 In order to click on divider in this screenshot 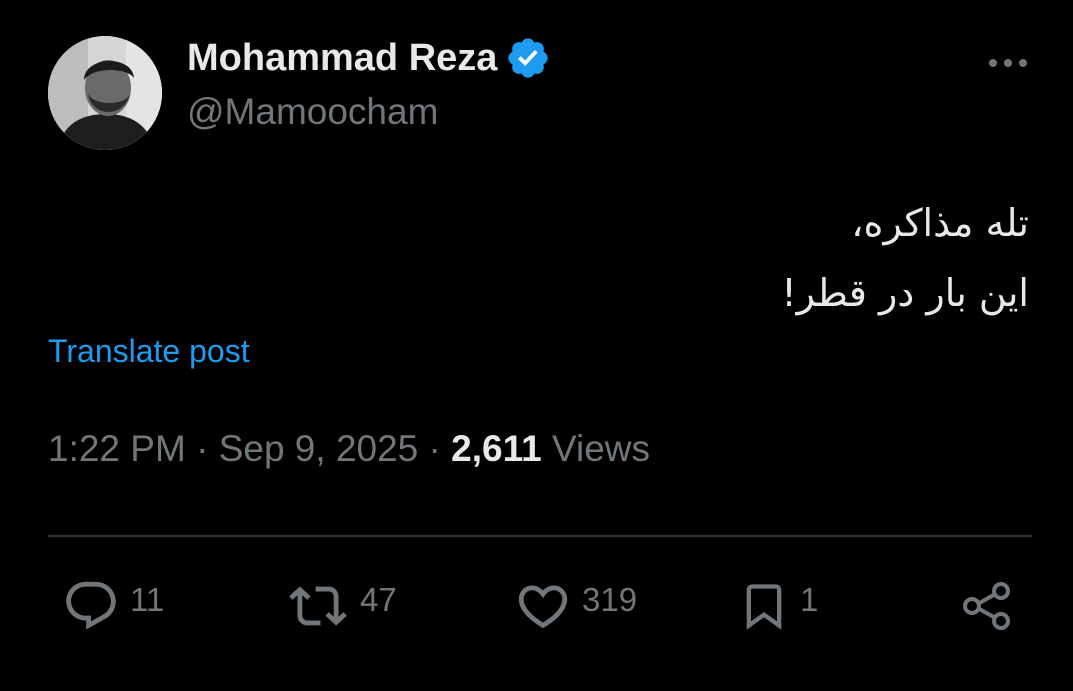, I will do `click(540, 536)`.